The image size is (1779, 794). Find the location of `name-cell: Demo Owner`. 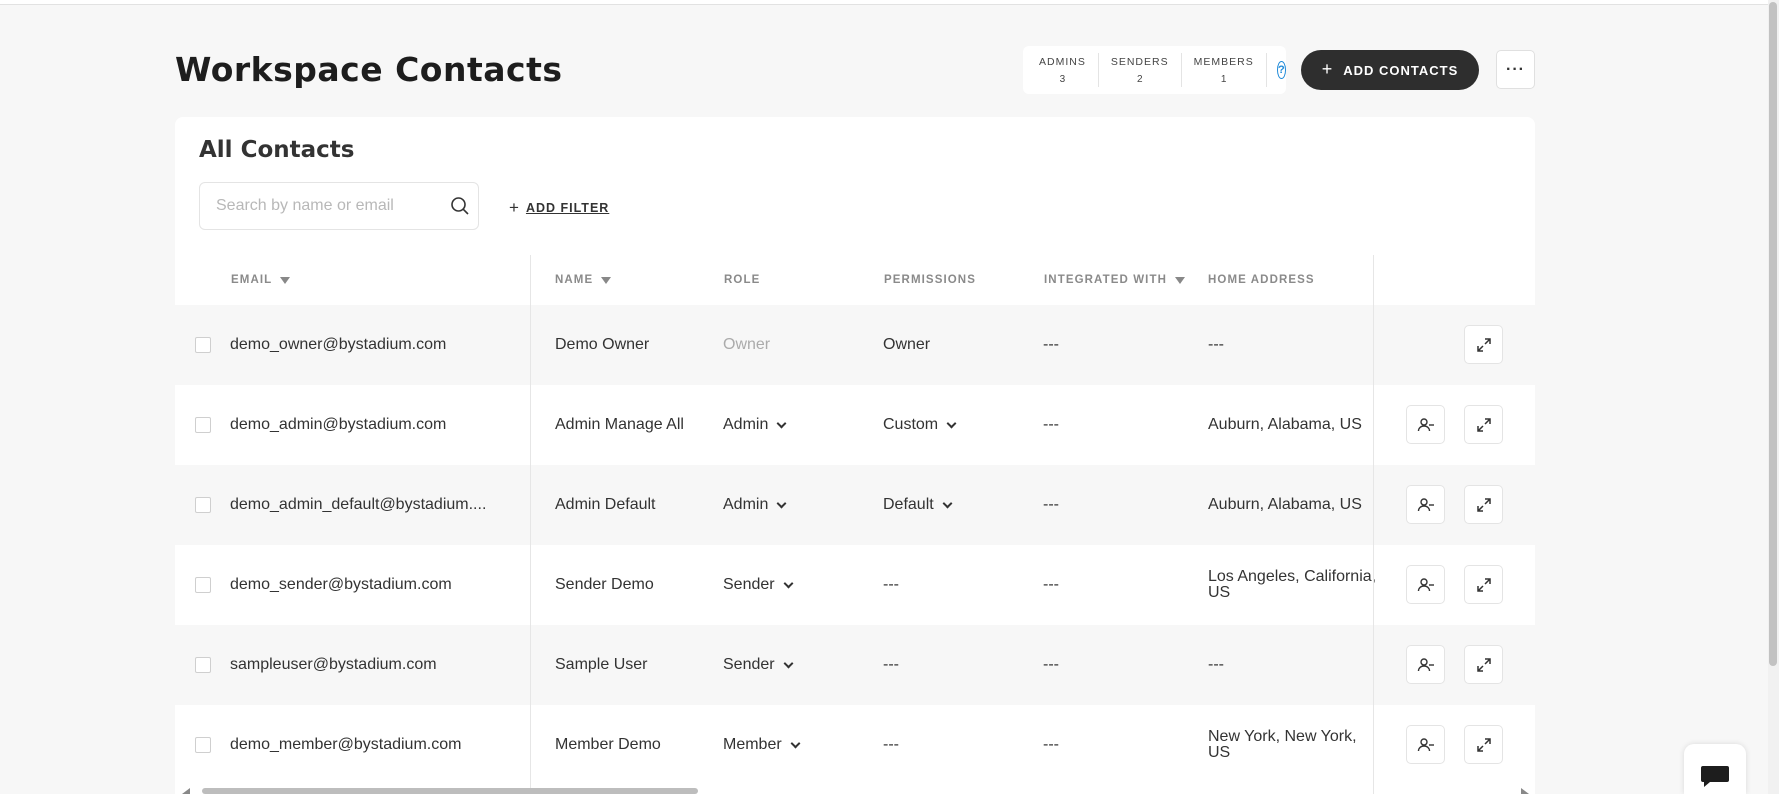

name-cell: Demo Owner is located at coordinates (602, 344).